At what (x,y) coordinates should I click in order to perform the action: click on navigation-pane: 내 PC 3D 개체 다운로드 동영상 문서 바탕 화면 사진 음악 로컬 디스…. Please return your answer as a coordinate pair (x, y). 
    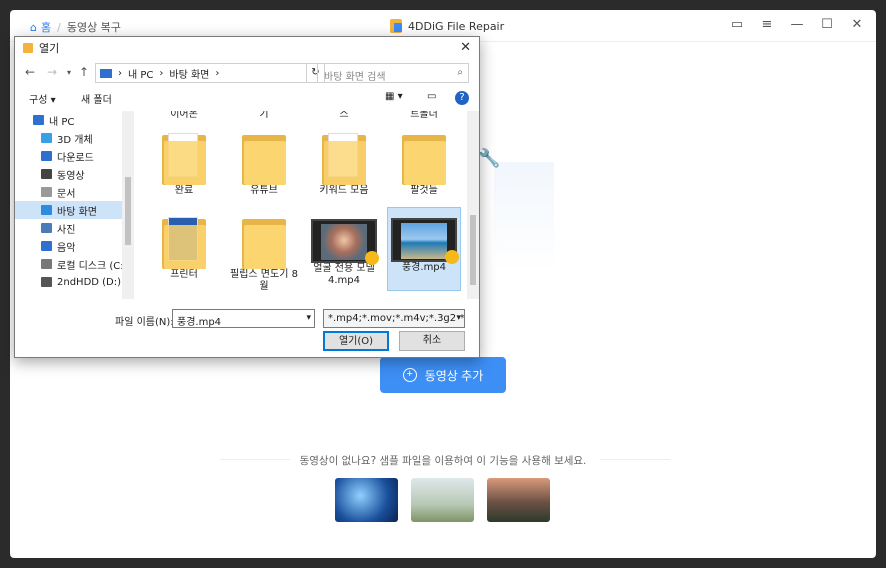
    Looking at the image, I should click on (74, 205).